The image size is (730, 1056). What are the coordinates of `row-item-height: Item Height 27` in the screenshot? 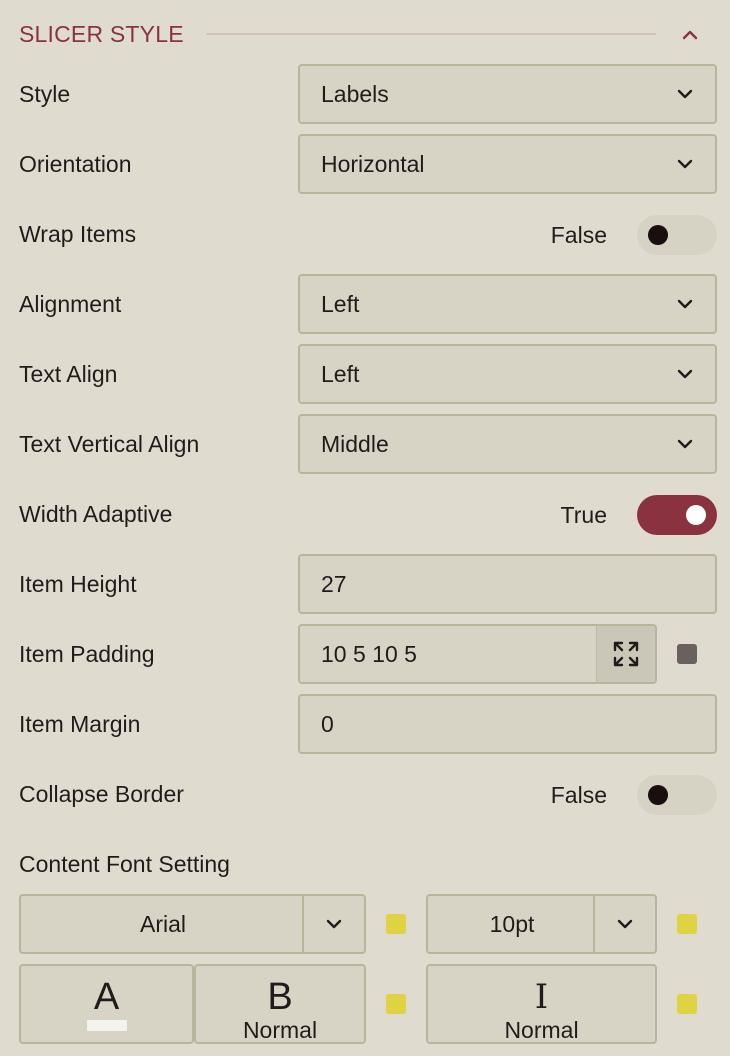 It's located at (368, 584).